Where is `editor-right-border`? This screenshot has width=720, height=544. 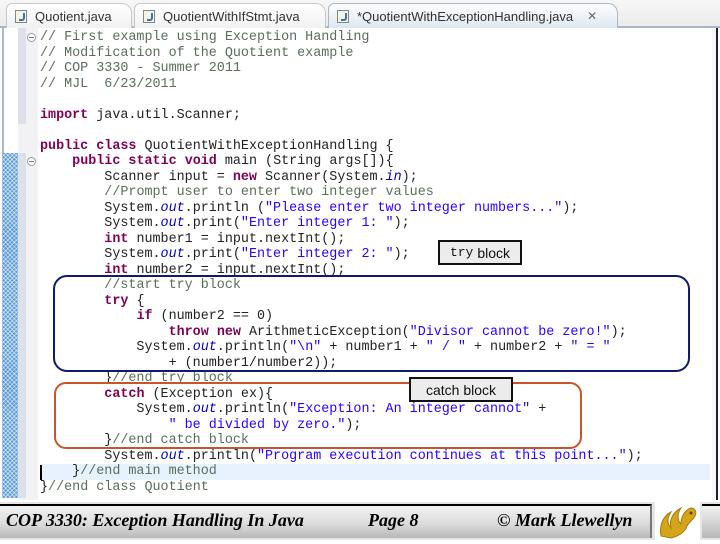
editor-right-border is located at coordinates (716, 264).